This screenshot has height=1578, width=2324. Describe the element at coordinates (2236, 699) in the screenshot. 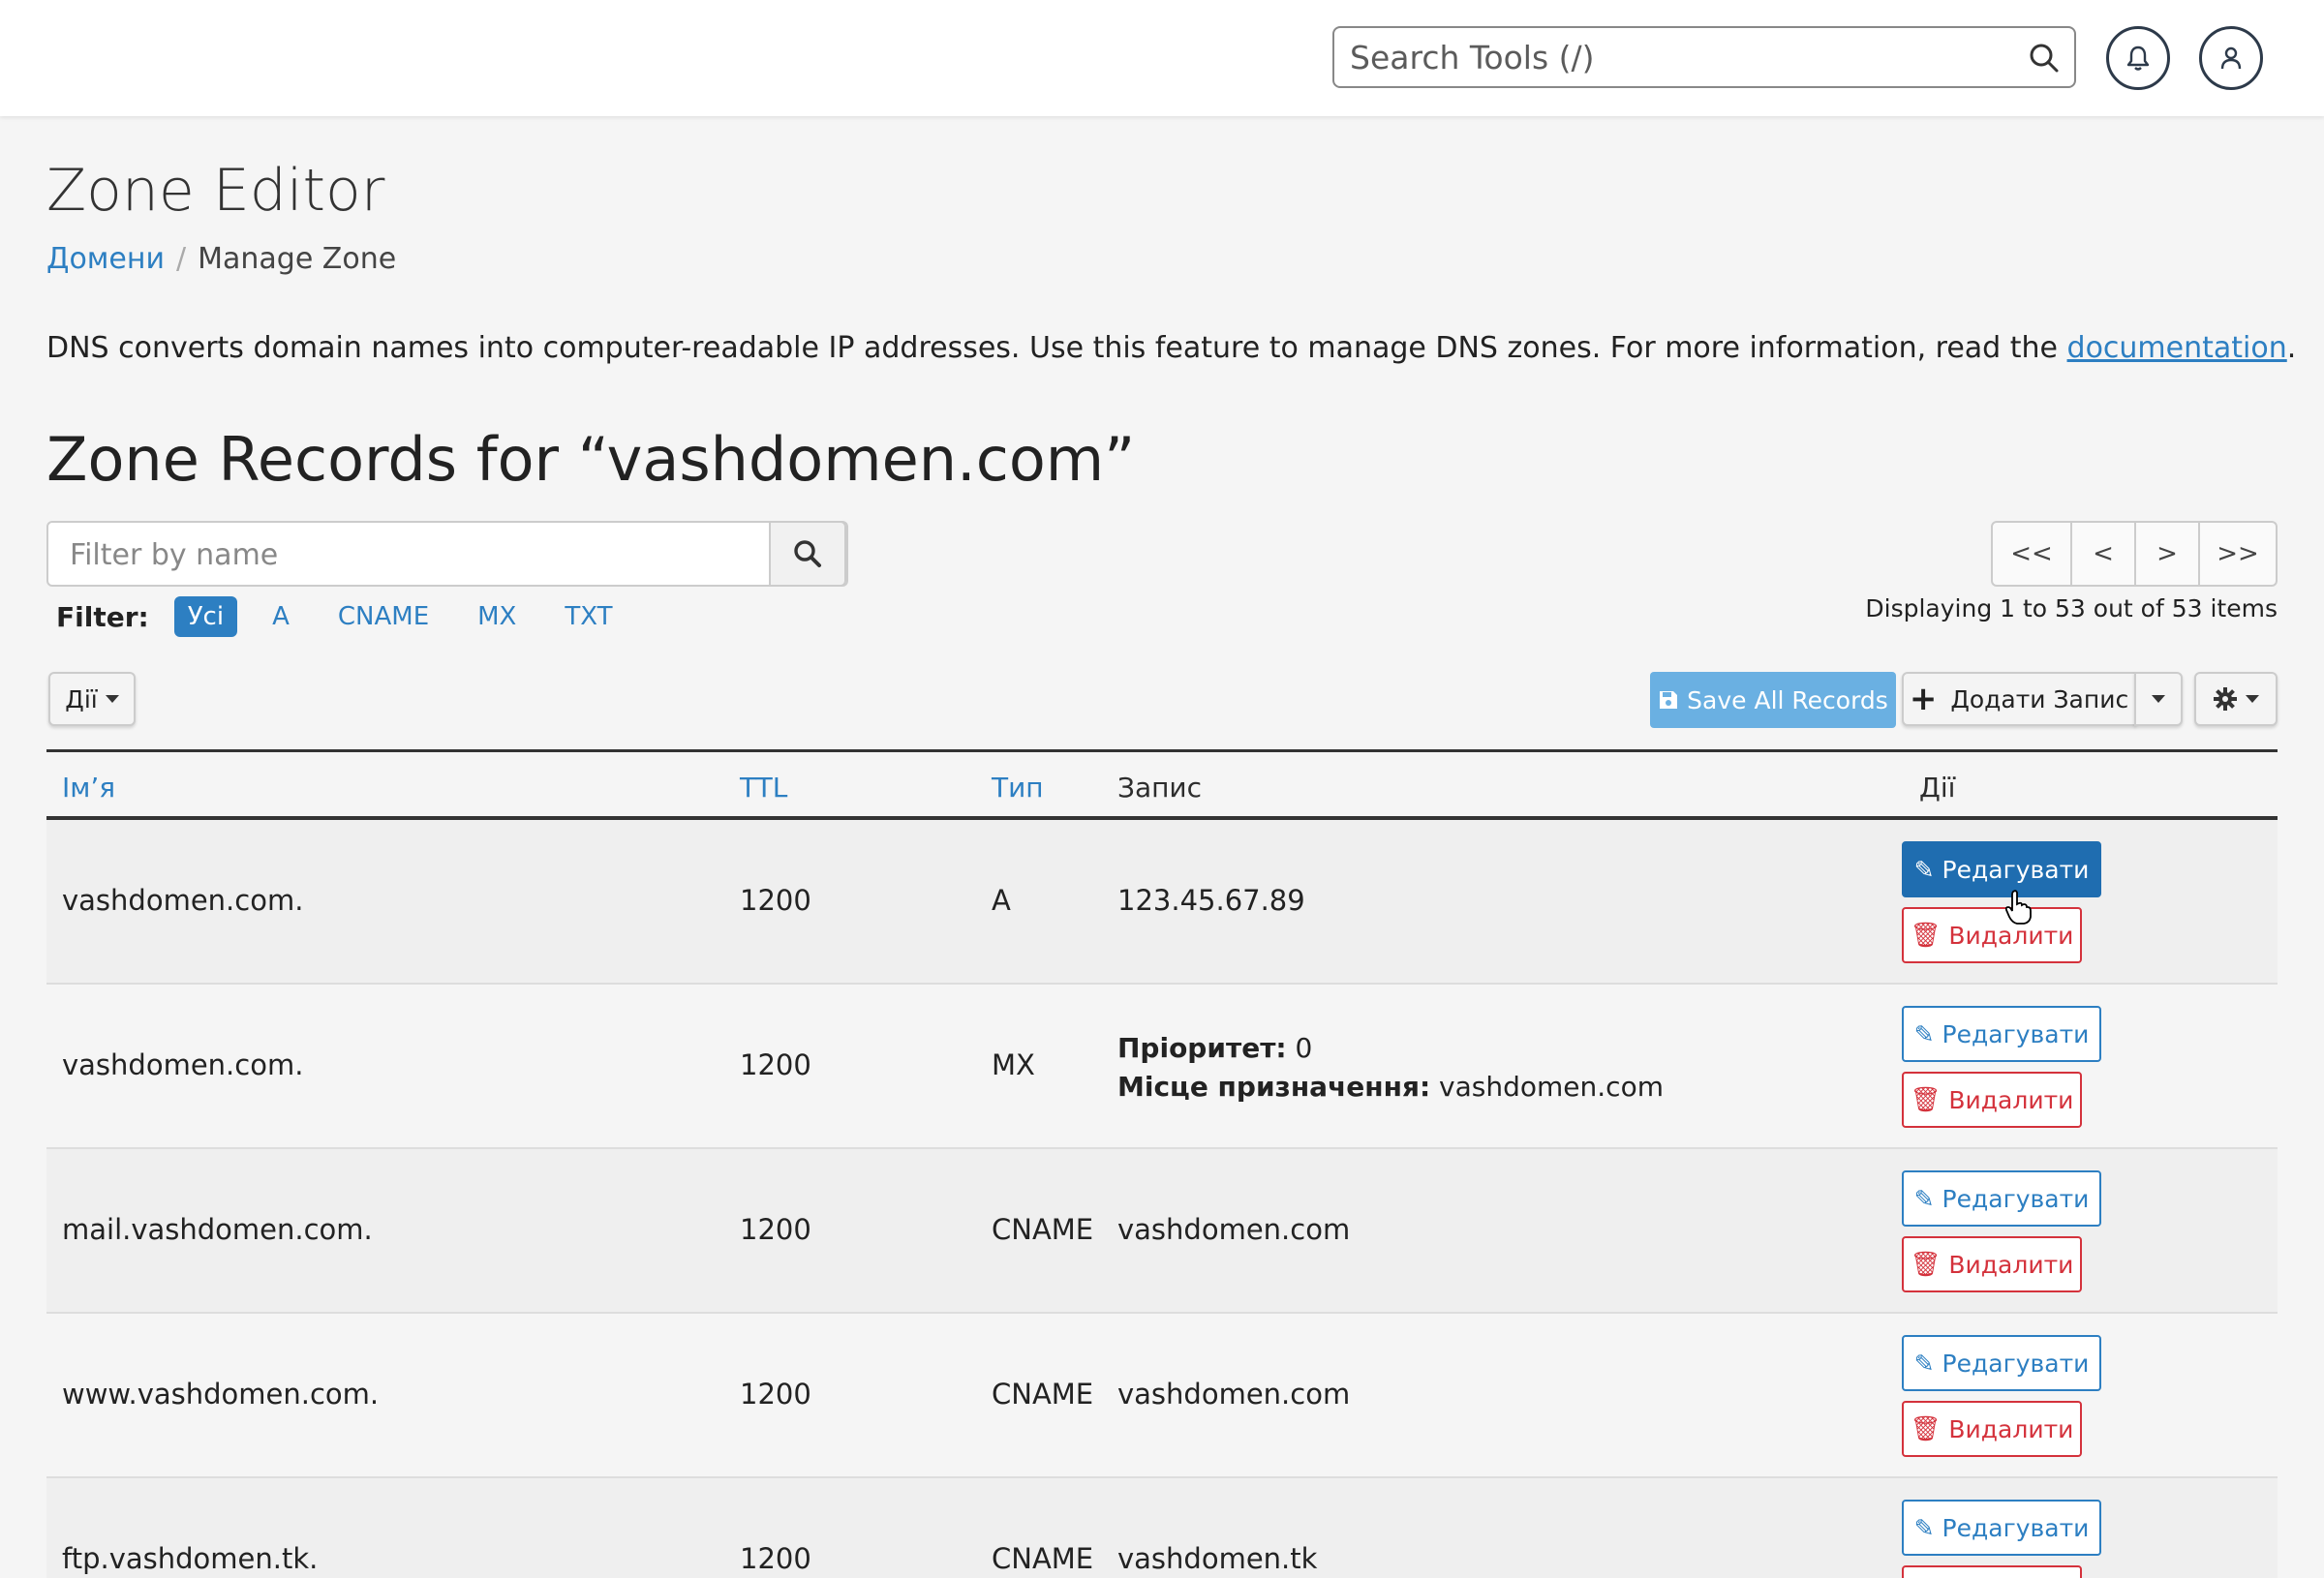

I see `settings-dropdown-button` at that location.